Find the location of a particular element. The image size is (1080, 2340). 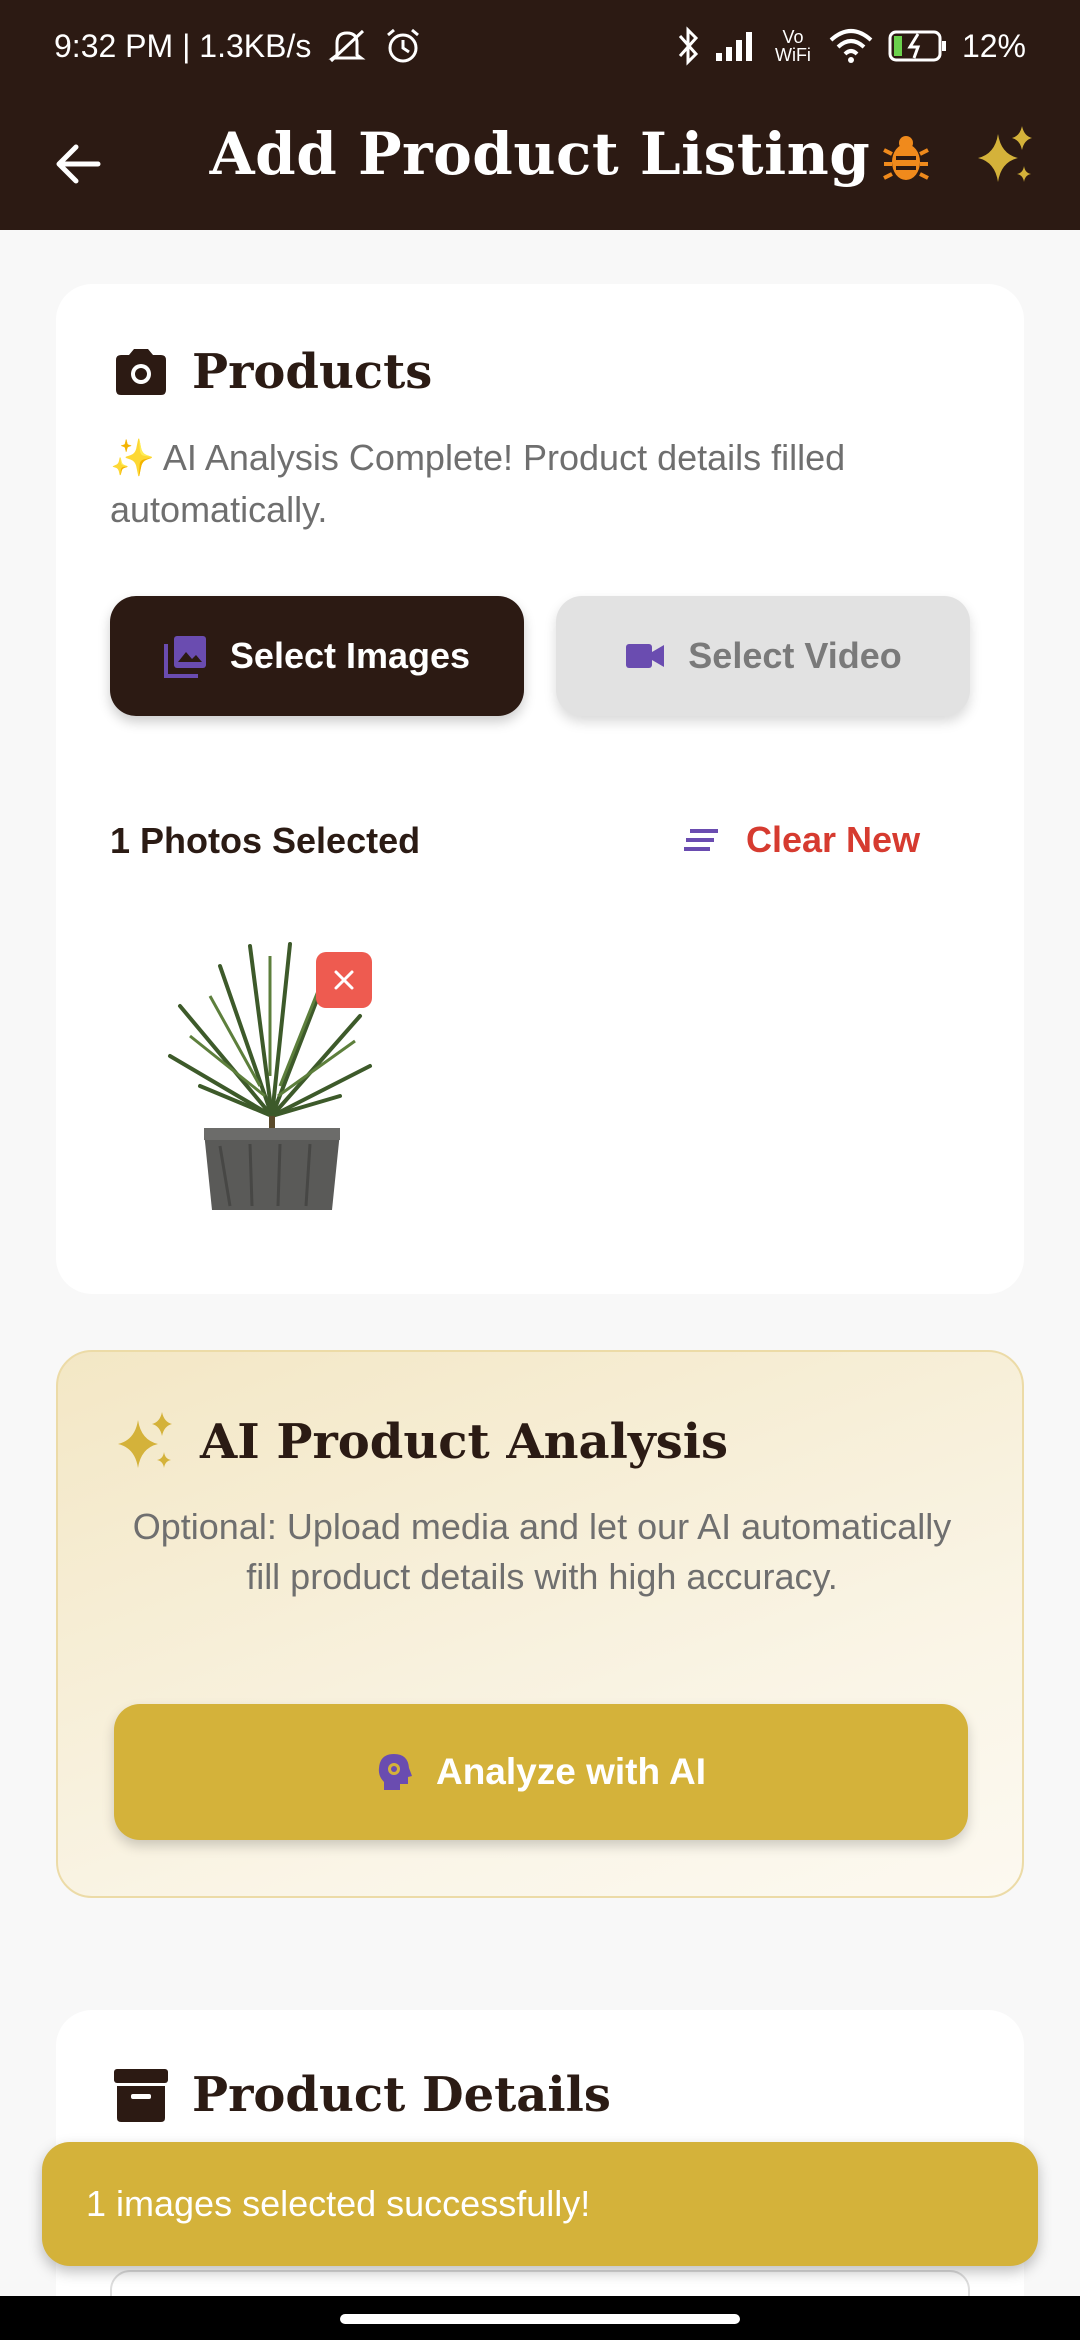

product-details-header: Product Details is located at coordinates (361, 2095).